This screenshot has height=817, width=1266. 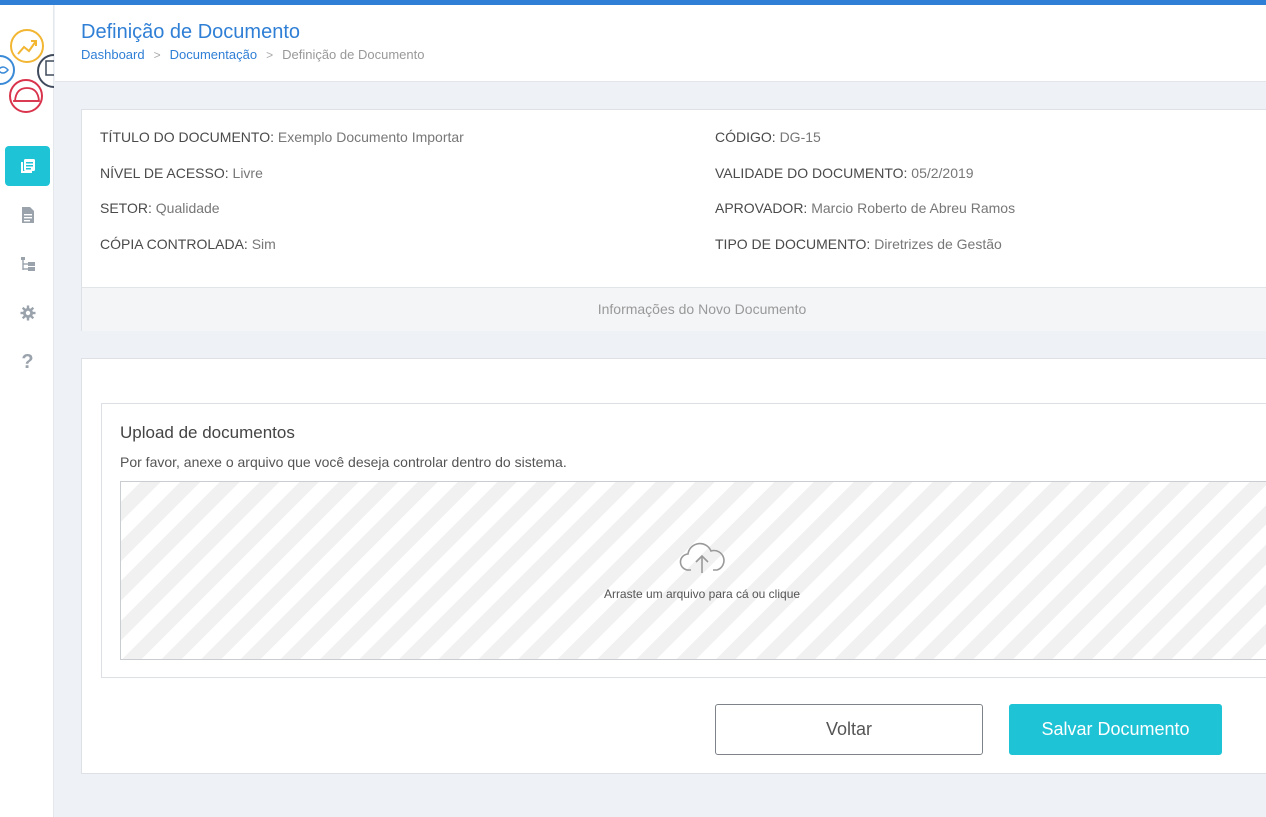 I want to click on breadcrumb-documentacao: Documentação, so click(x=213, y=54).